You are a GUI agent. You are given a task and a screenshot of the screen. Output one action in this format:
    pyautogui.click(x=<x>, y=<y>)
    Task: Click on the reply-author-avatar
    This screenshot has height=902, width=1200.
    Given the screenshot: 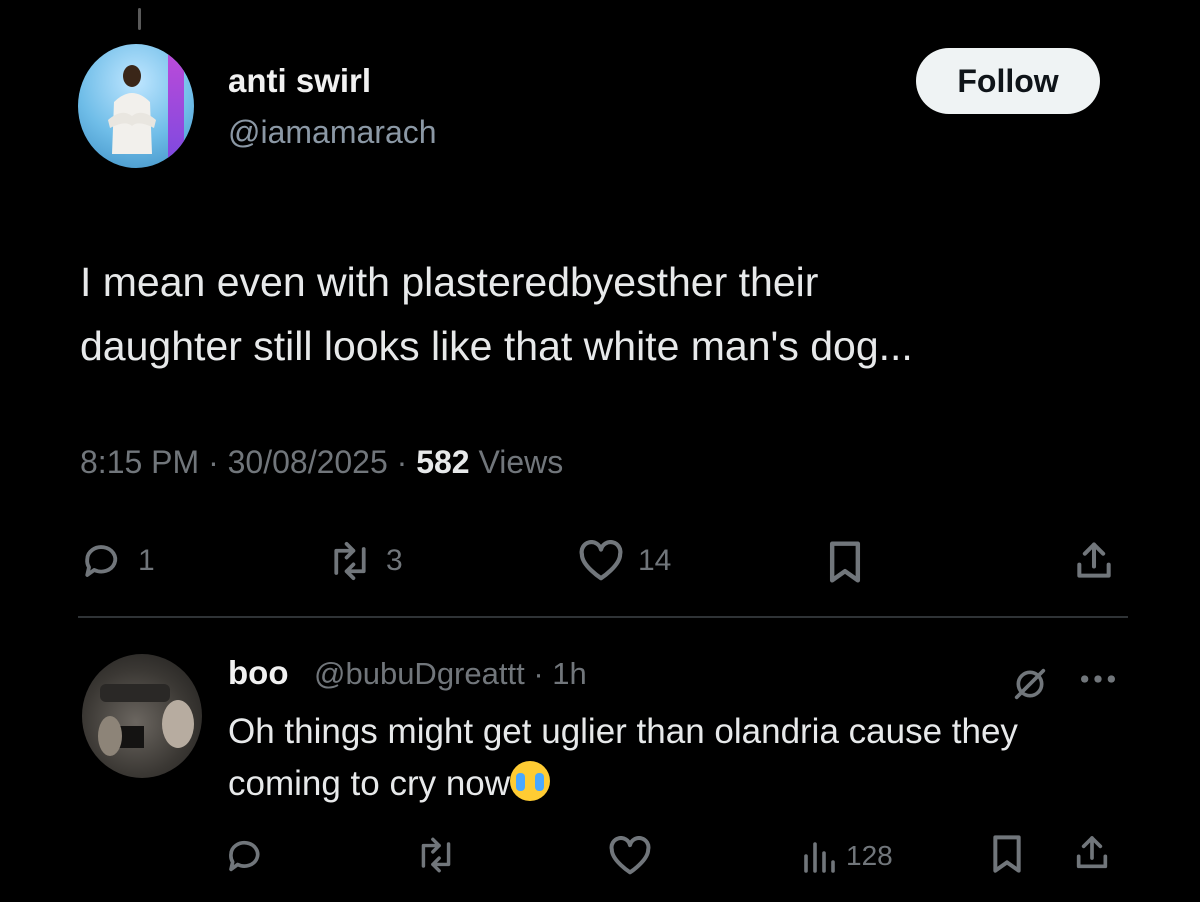 What is the action you would take?
    pyautogui.click(x=142, y=716)
    